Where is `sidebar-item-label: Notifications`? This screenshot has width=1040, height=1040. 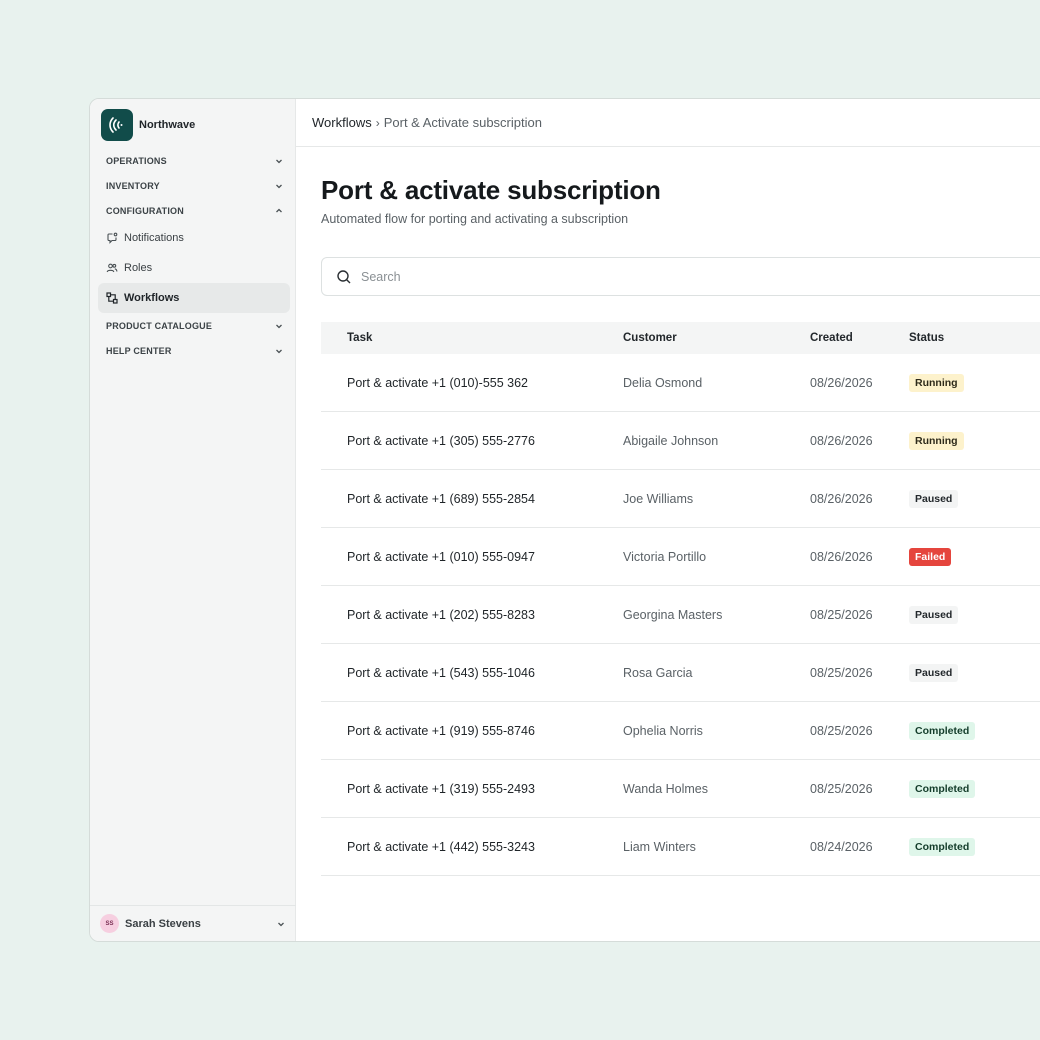
sidebar-item-label: Notifications is located at coordinates (154, 238).